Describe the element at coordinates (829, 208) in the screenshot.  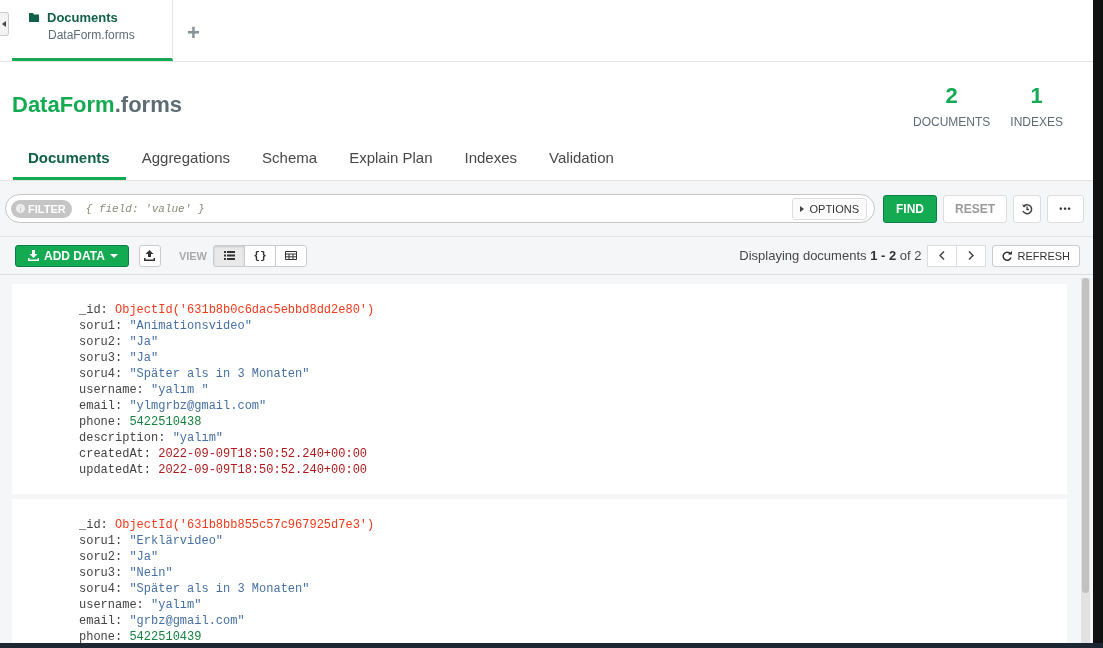
I see `options-button: OPTIONS` at that location.